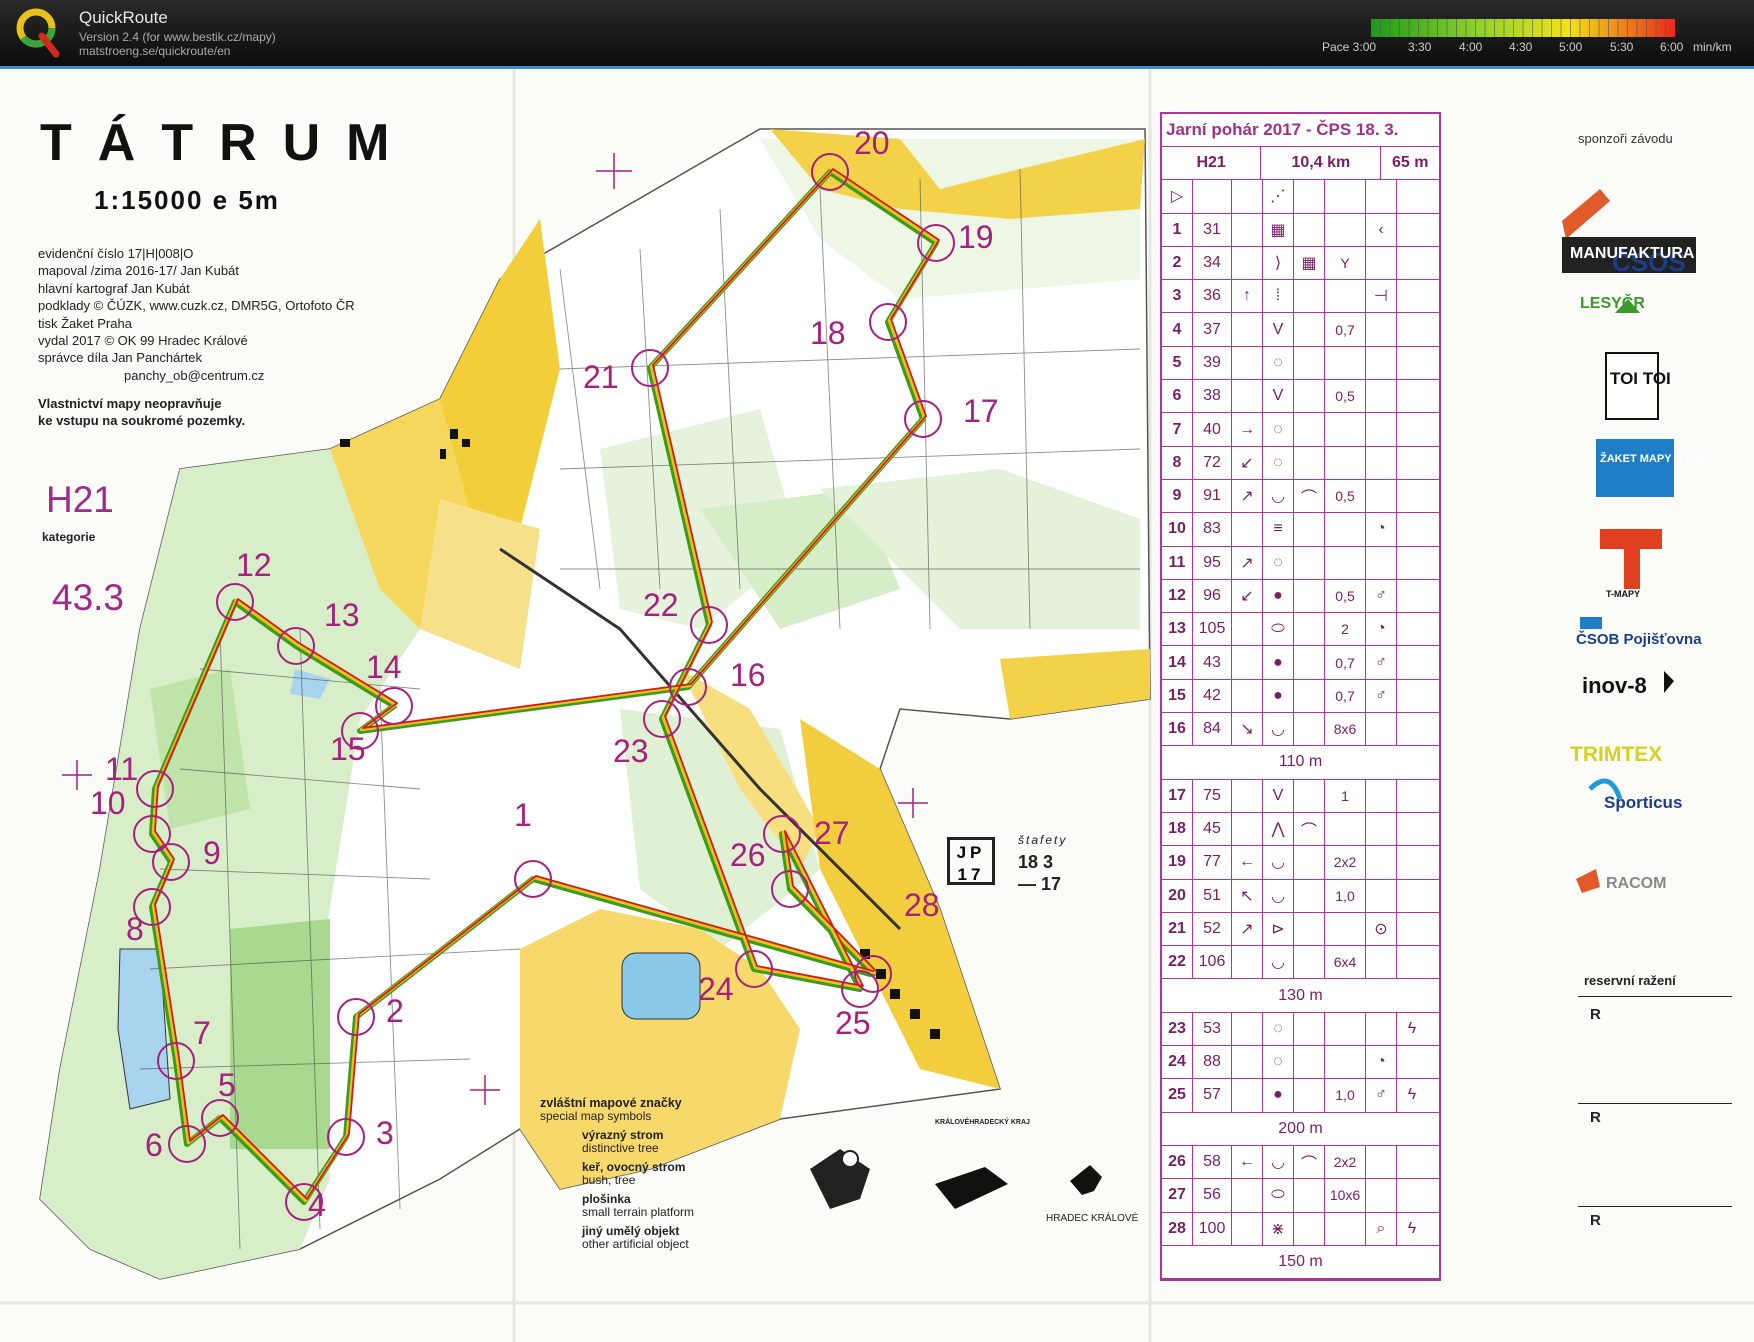  Describe the element at coordinates (1212, 363) in the screenshot. I see `control-code: 39` at that location.